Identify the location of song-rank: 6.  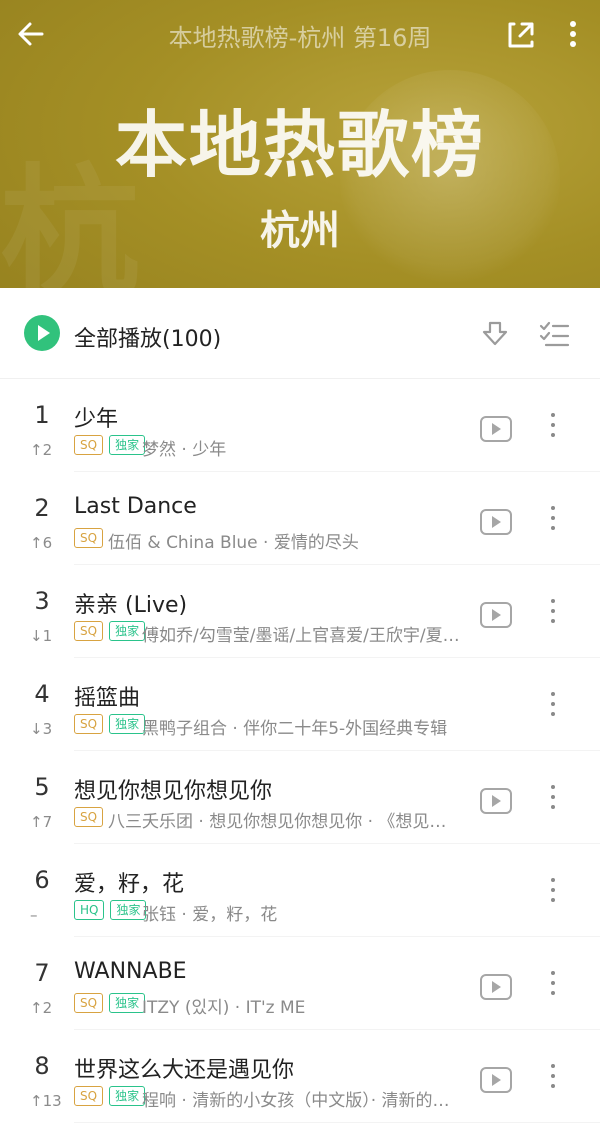
(42, 880).